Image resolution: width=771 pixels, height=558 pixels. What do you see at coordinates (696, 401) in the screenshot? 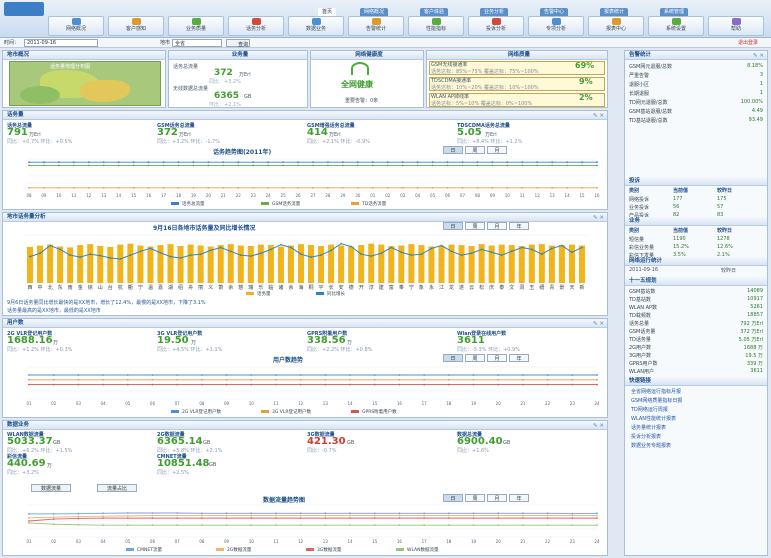
I see `quick-link: GSM网络质量指标日报` at bounding box center [696, 401].